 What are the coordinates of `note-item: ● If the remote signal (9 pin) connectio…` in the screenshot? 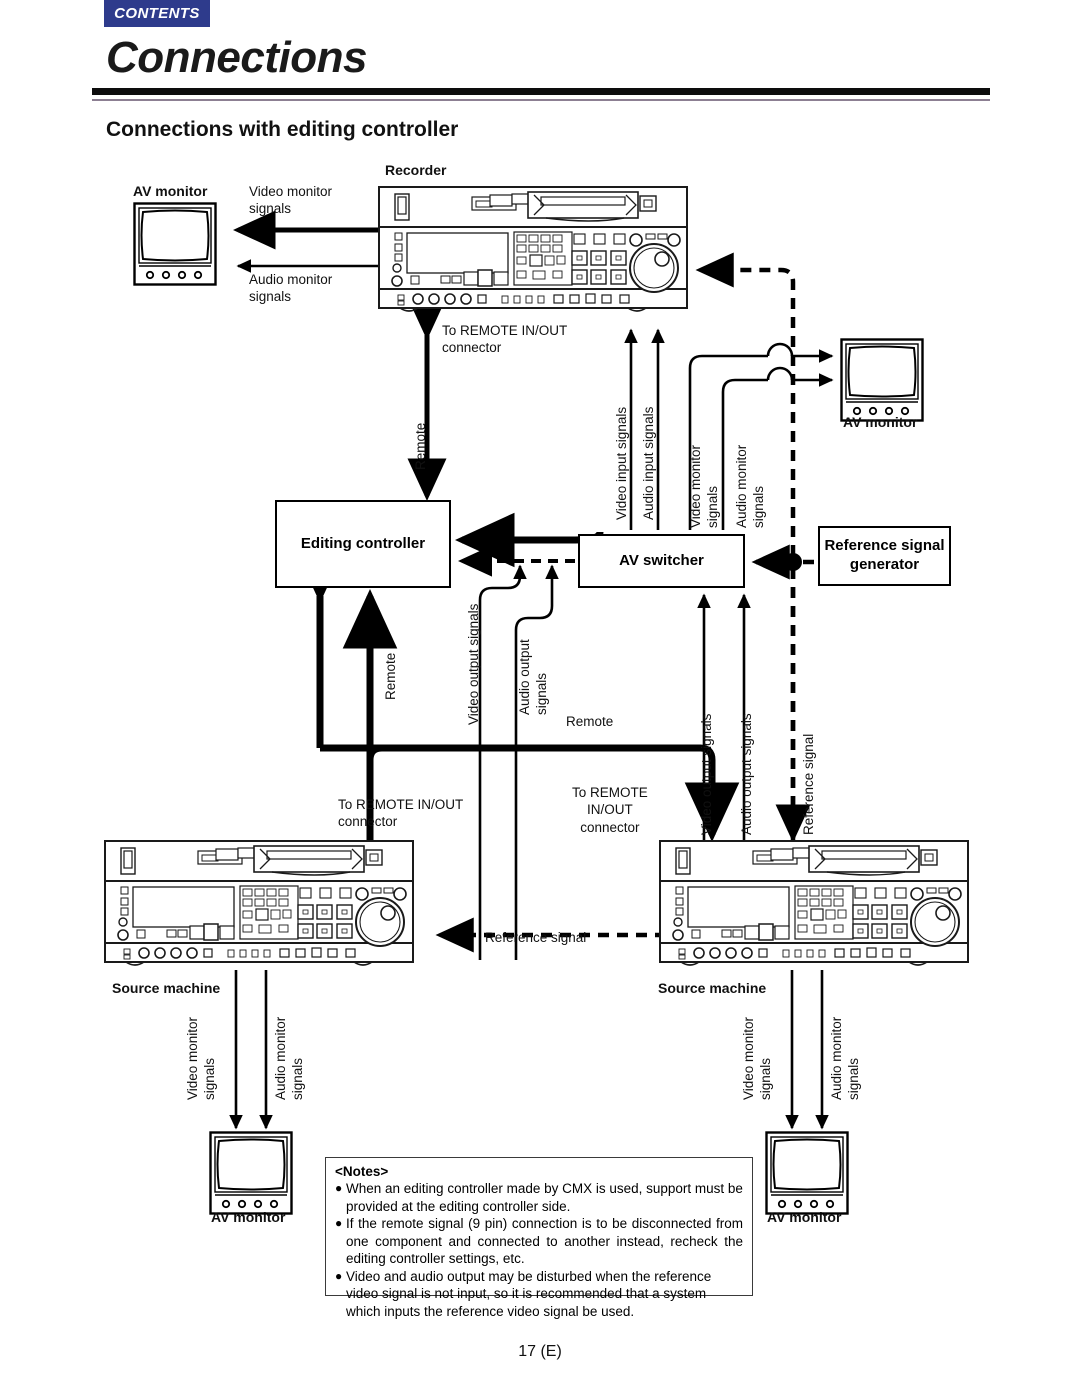 It's located at (539, 1241).